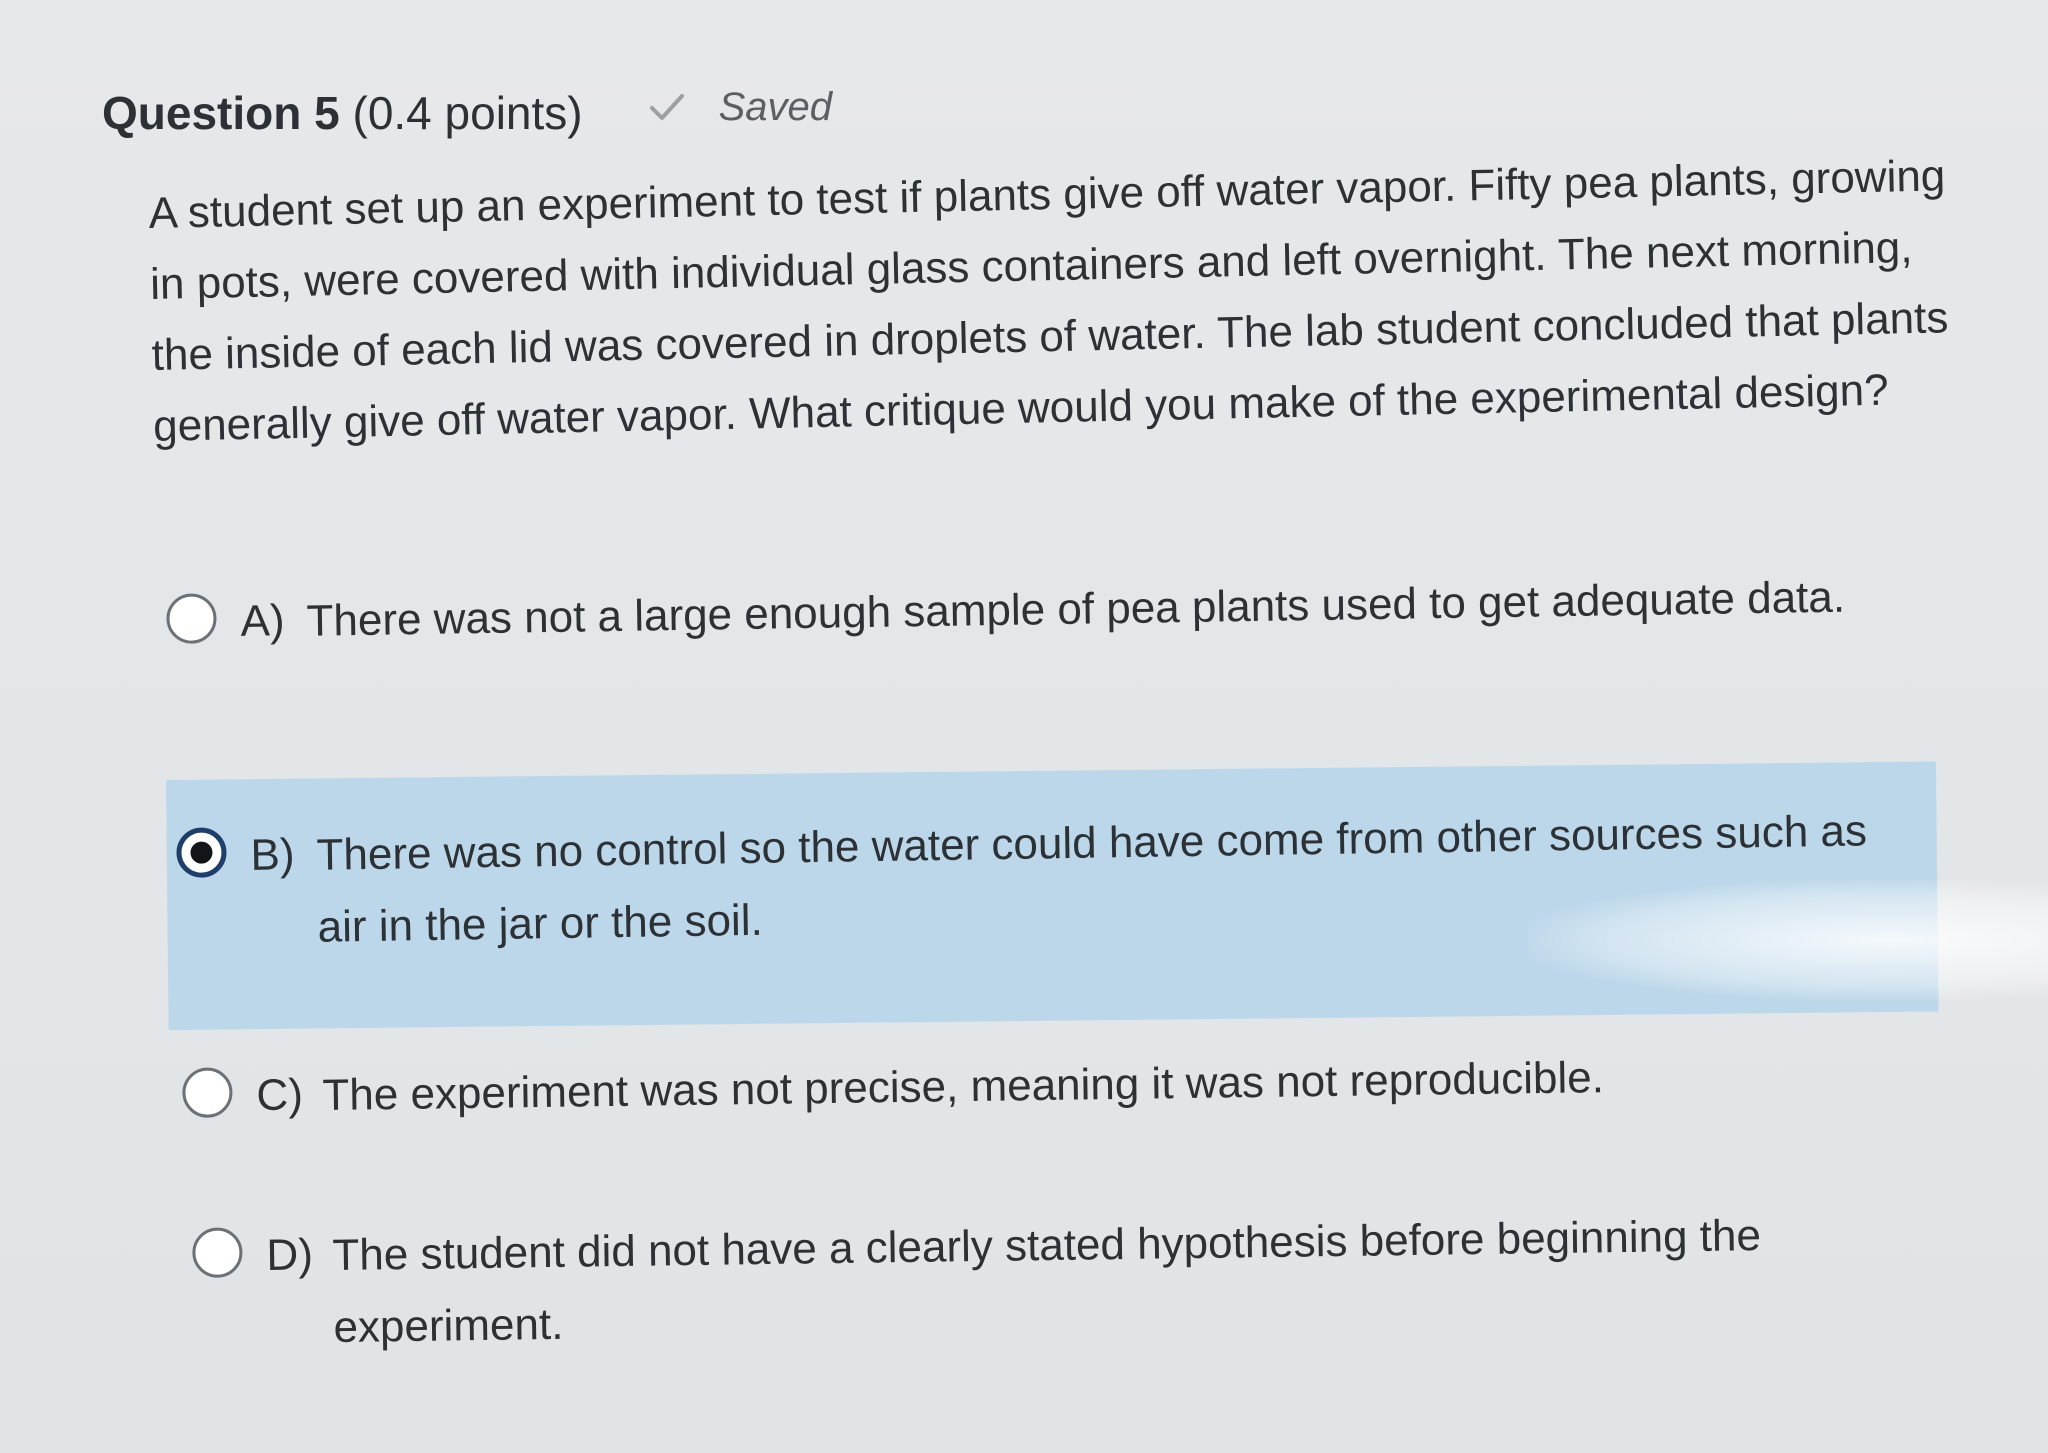 This screenshot has width=2048, height=1453. I want to click on radio-button-b-selected, so click(201, 852).